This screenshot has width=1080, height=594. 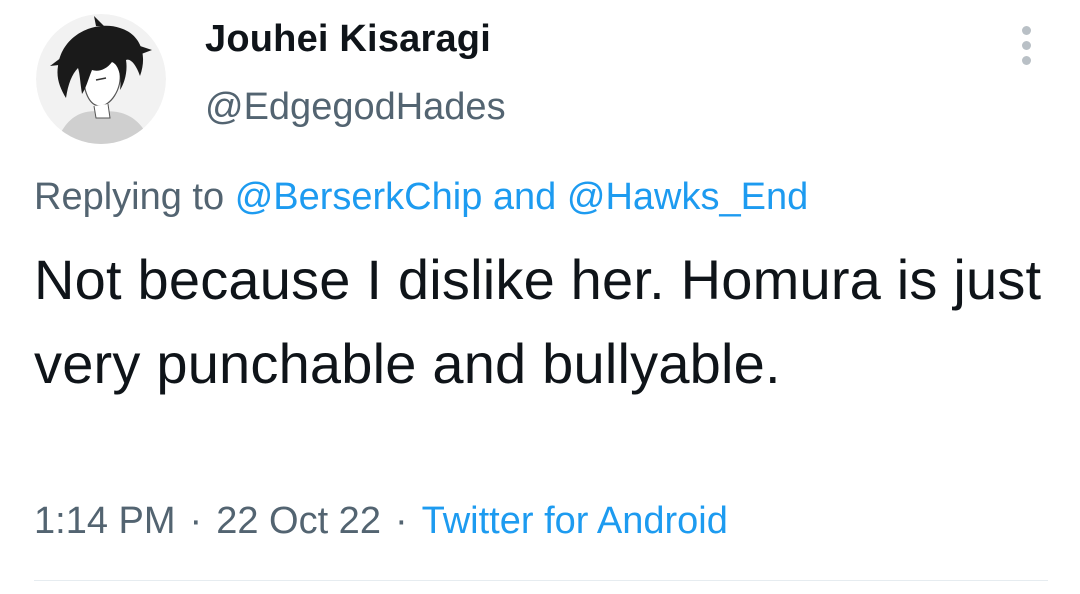 What do you see at coordinates (129, 197) in the screenshot?
I see `replying-to-label: Replying to` at bounding box center [129, 197].